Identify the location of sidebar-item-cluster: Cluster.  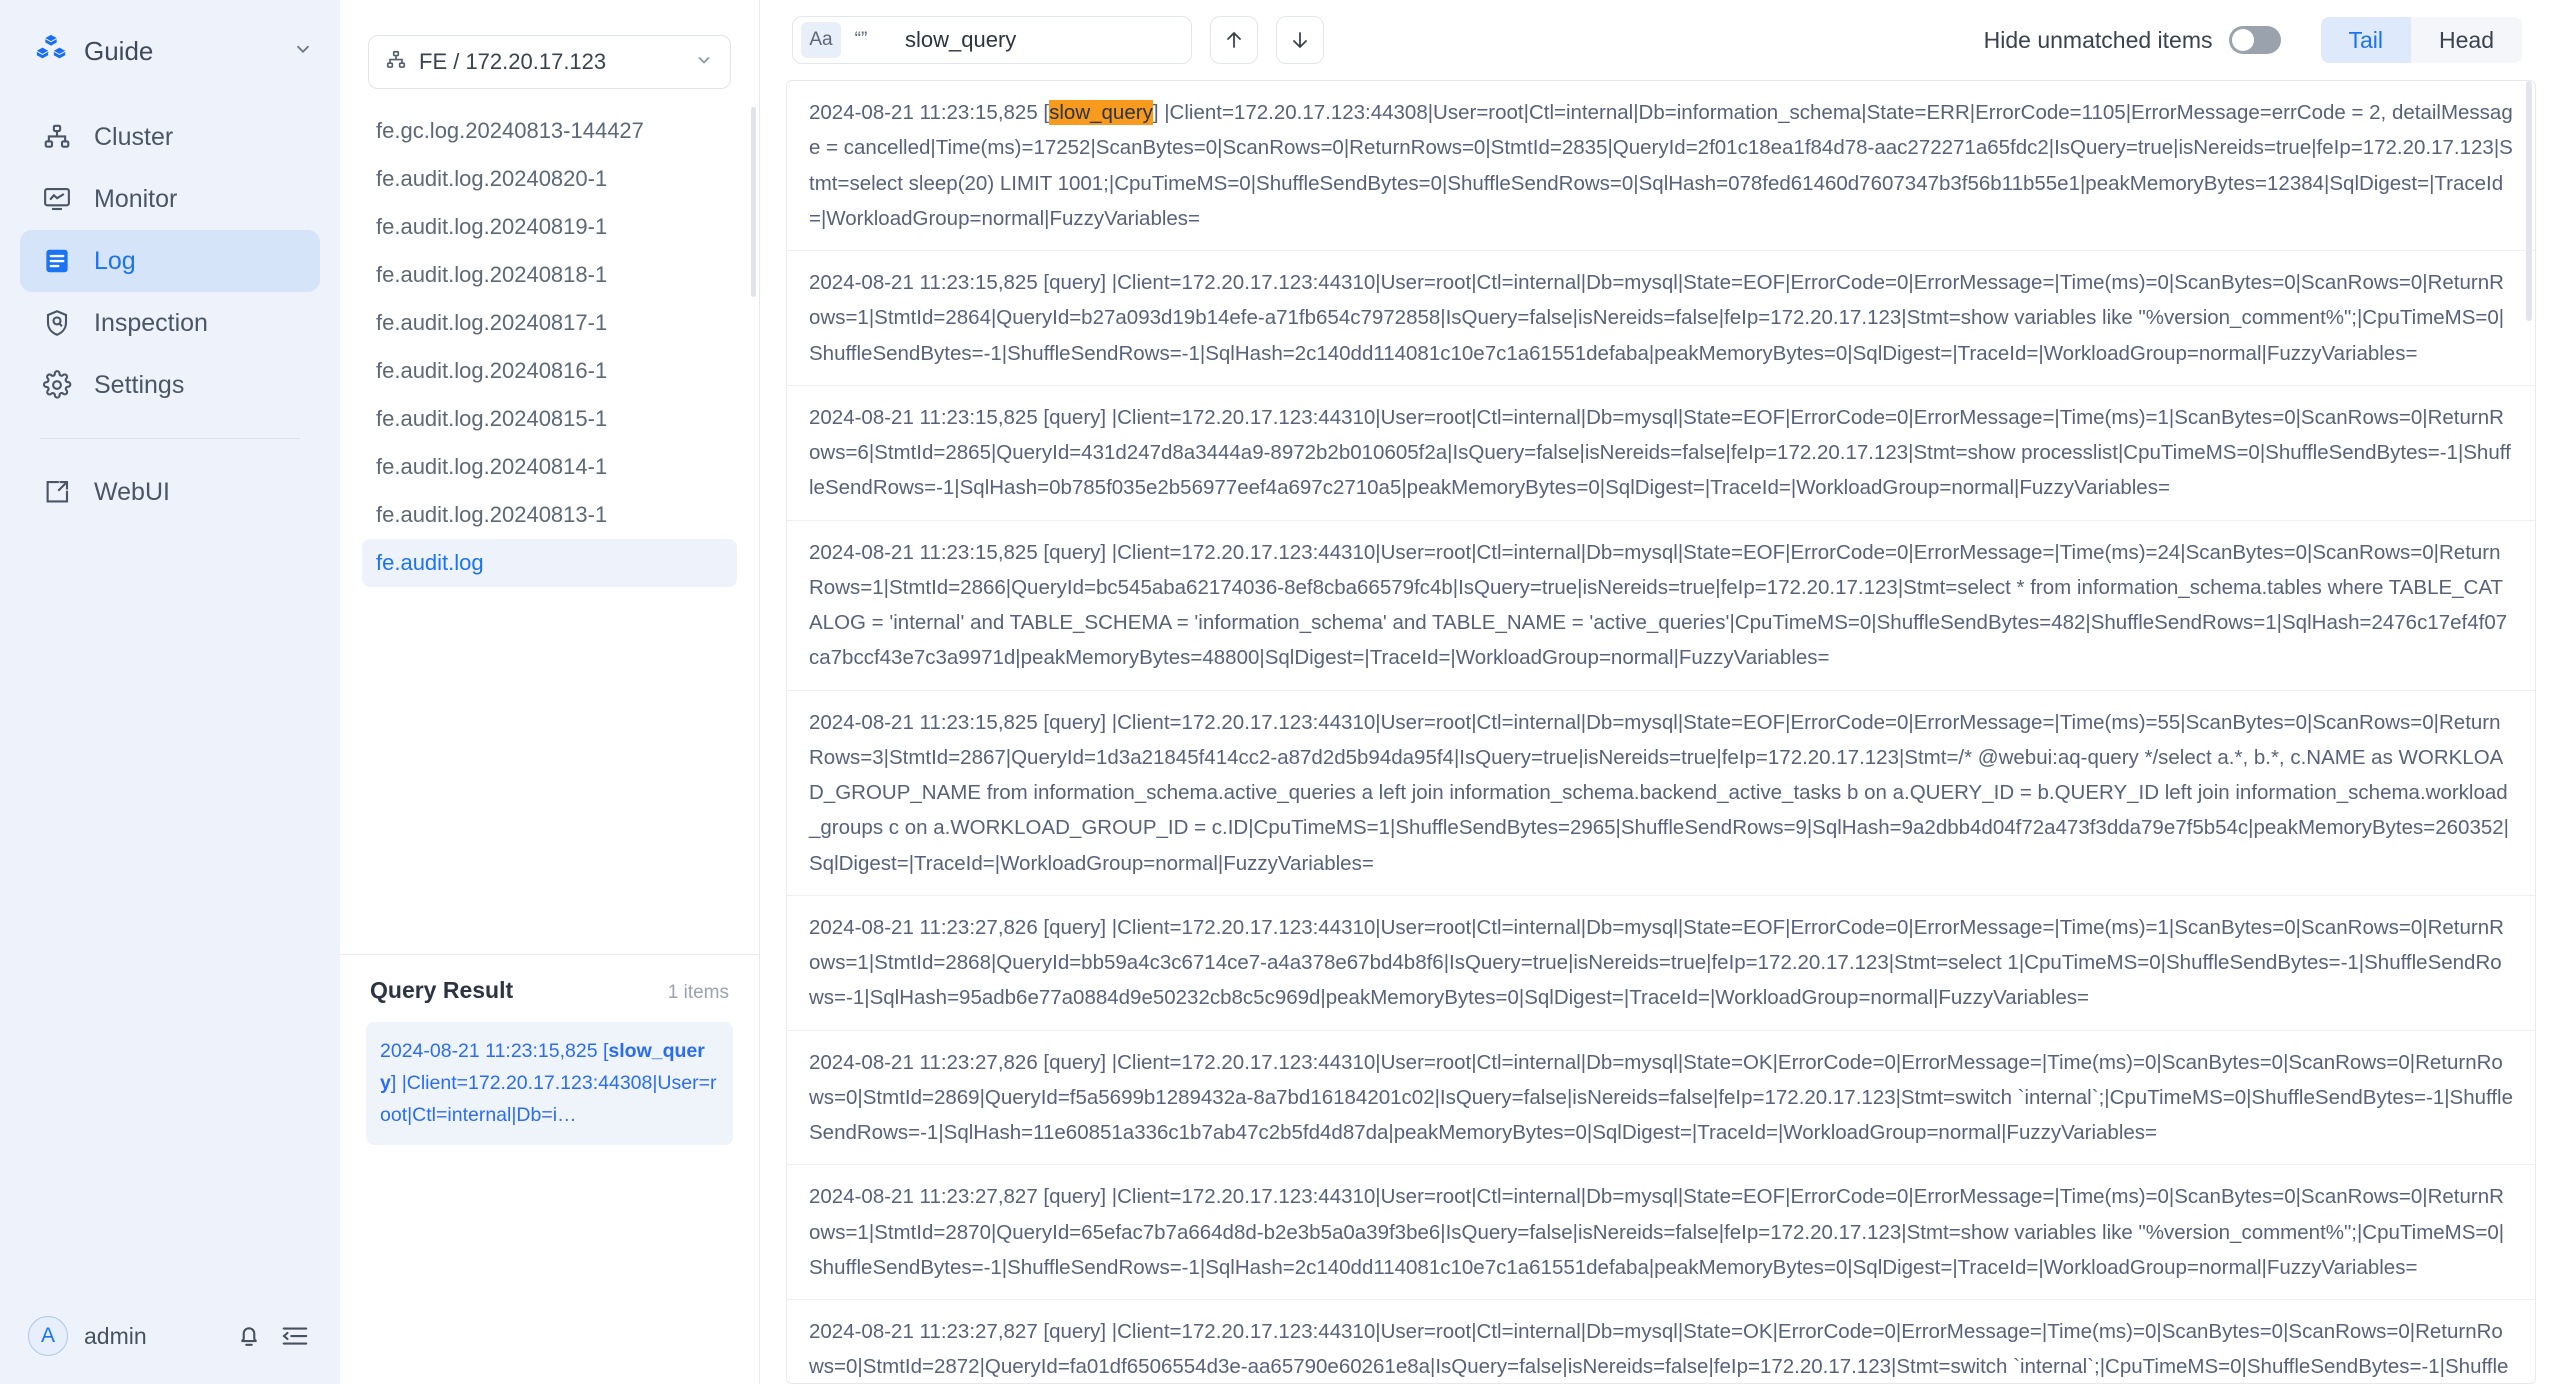
(170, 137).